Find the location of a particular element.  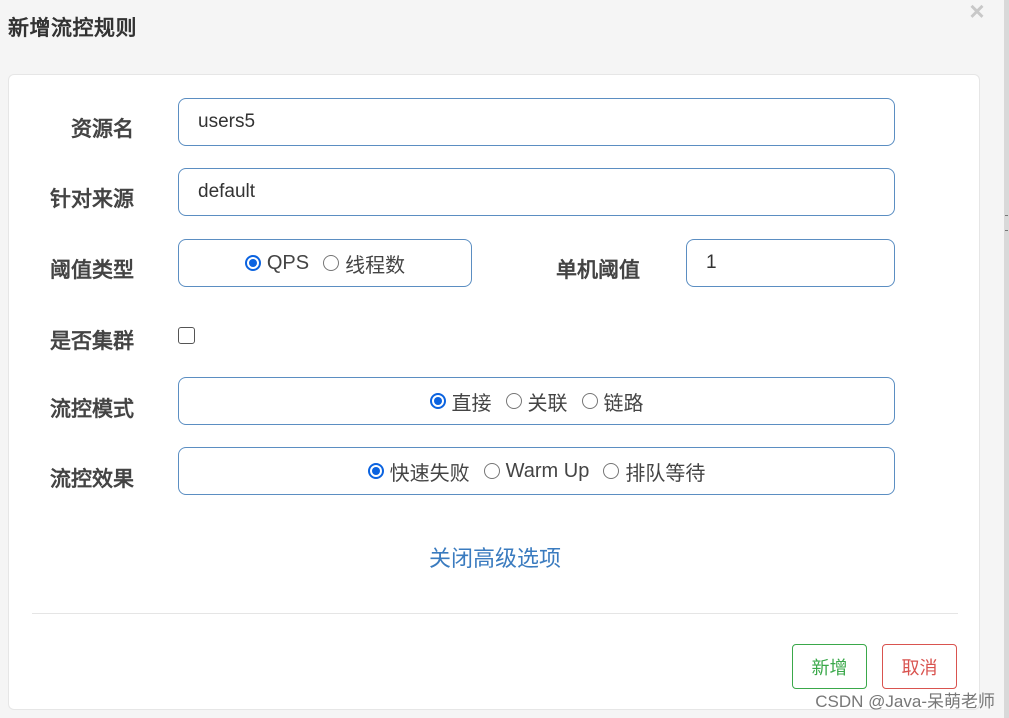

threshold-type-option-qps: QPS is located at coordinates (277, 263).